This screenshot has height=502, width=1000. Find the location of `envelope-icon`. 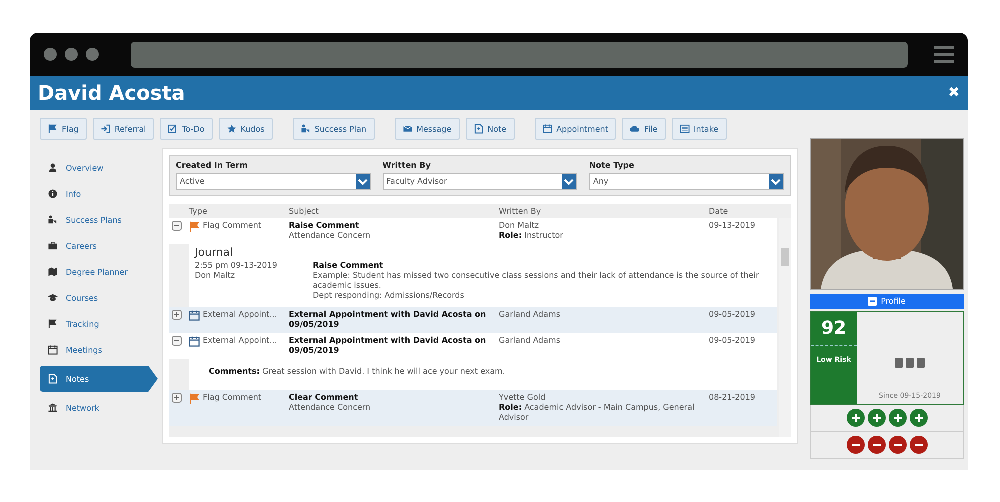

envelope-icon is located at coordinates (407, 129).